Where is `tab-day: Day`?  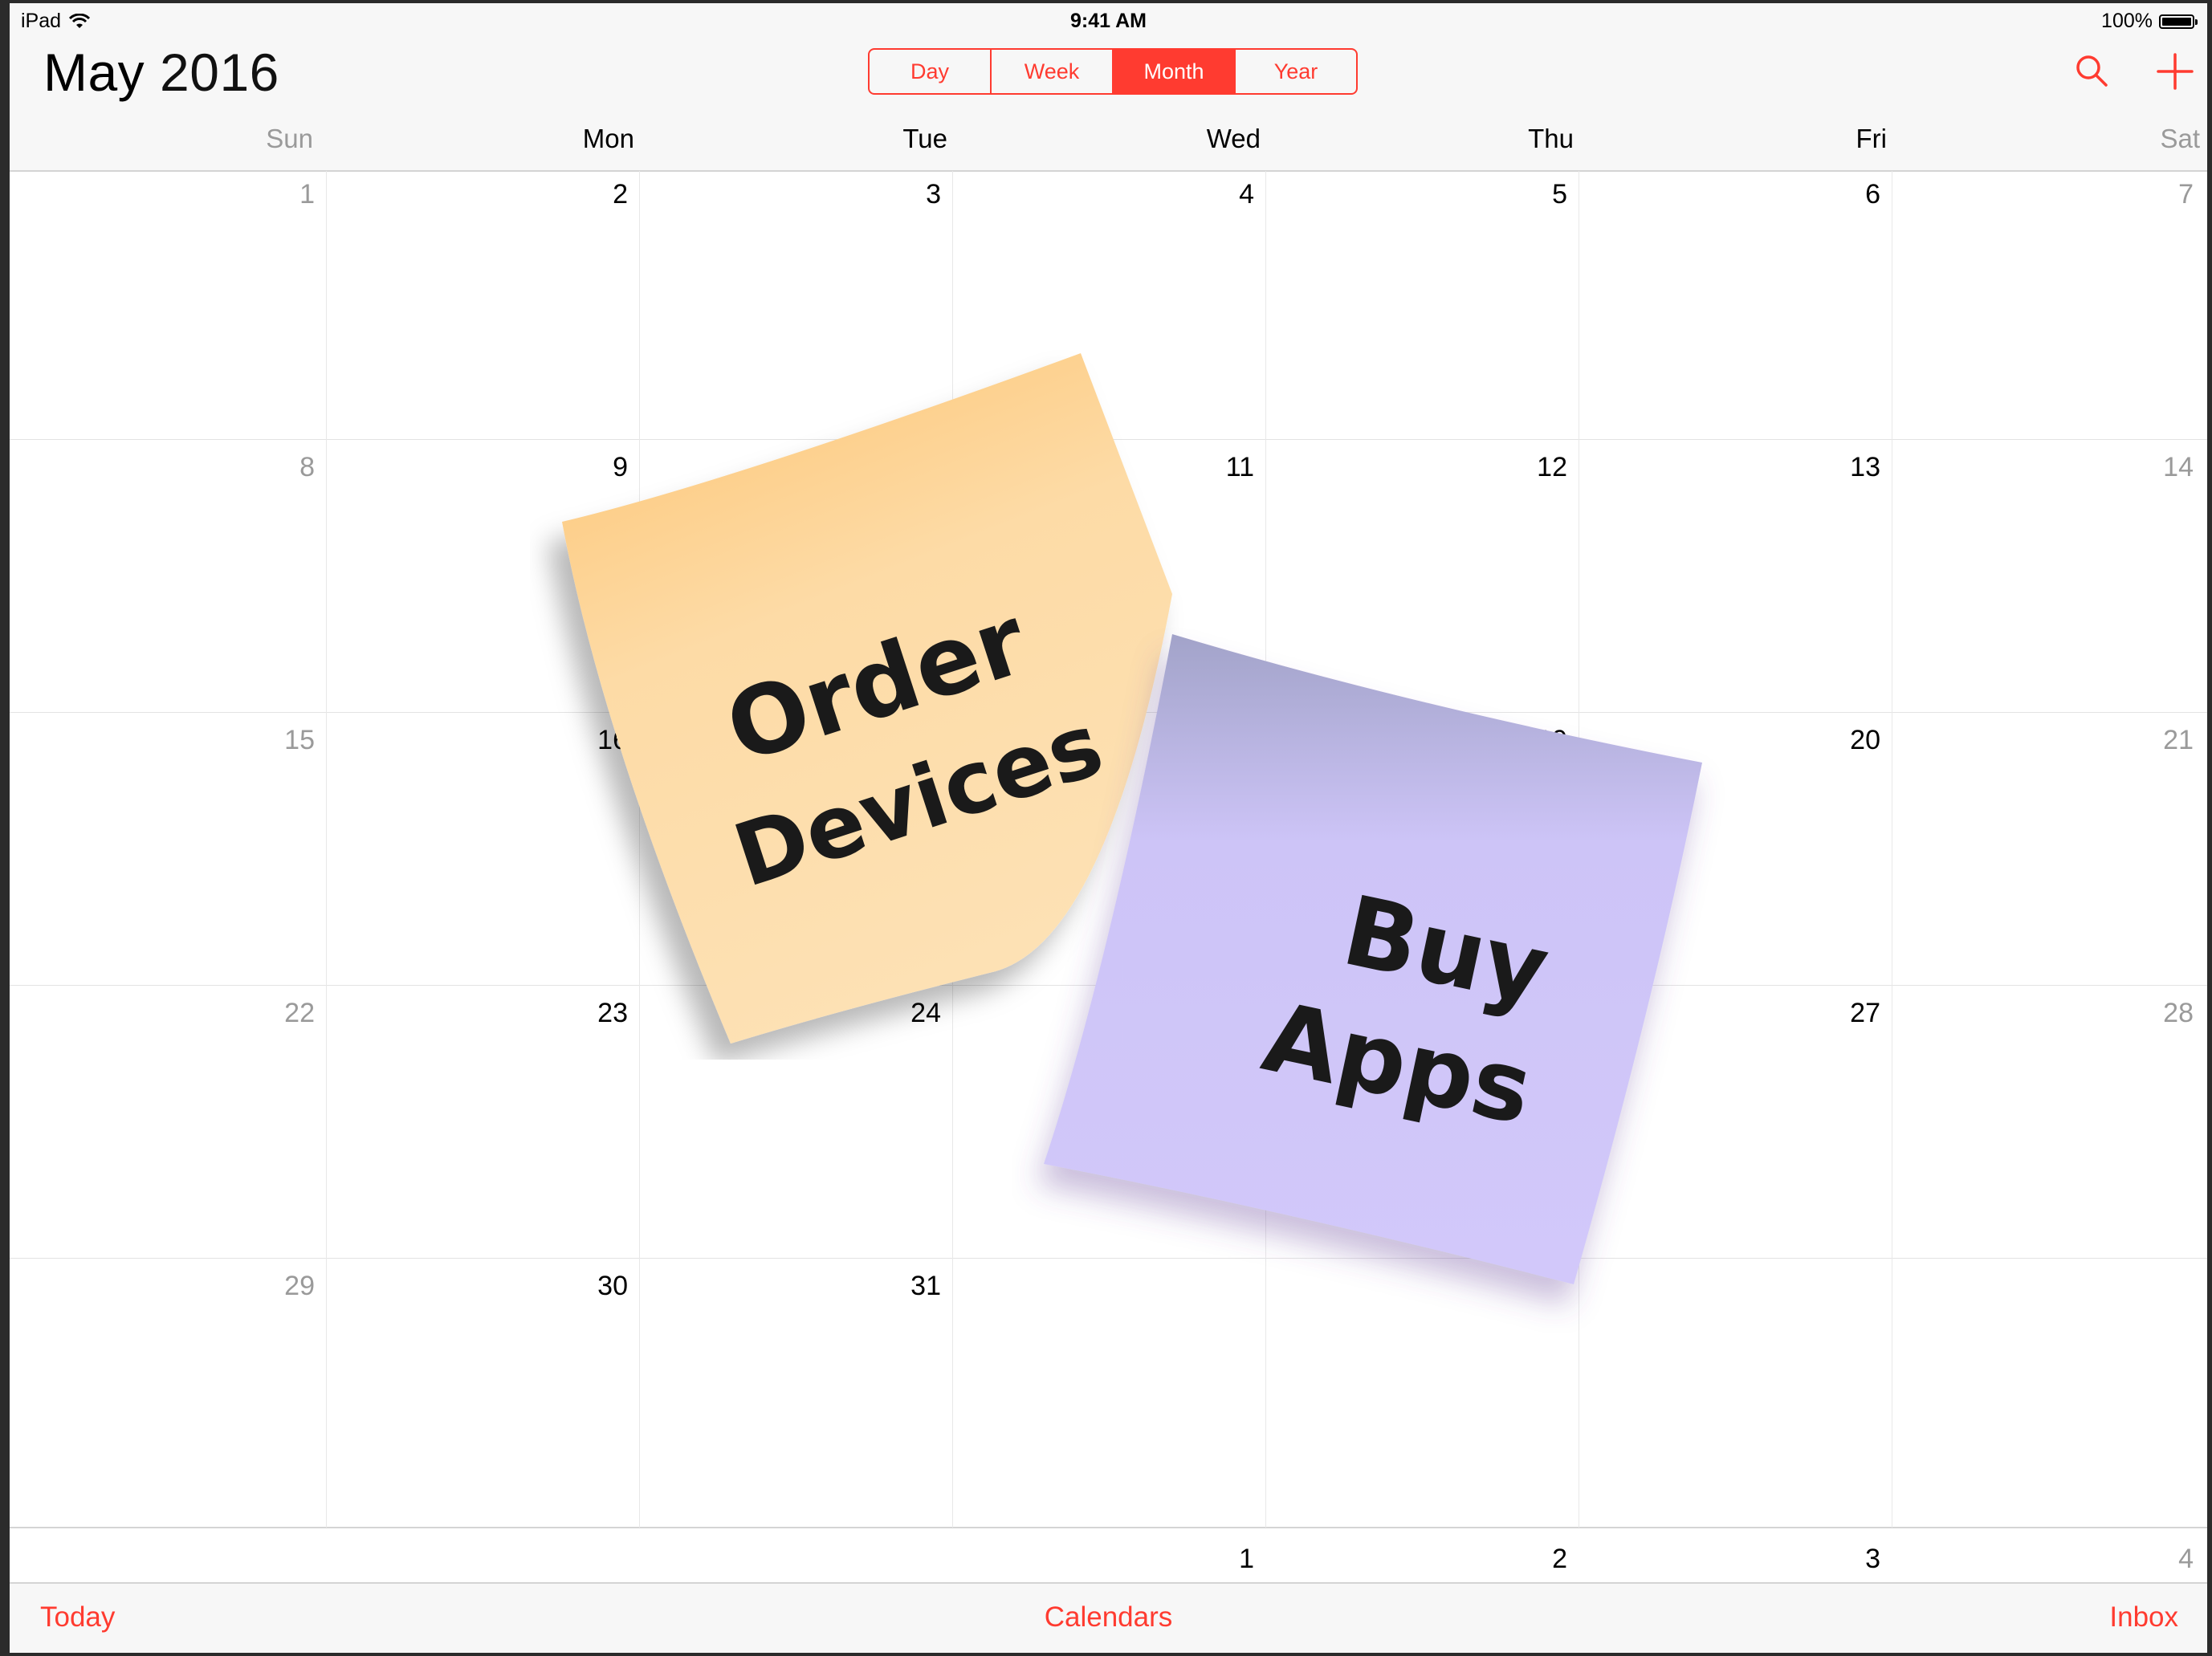 tab-day: Day is located at coordinates (931, 72).